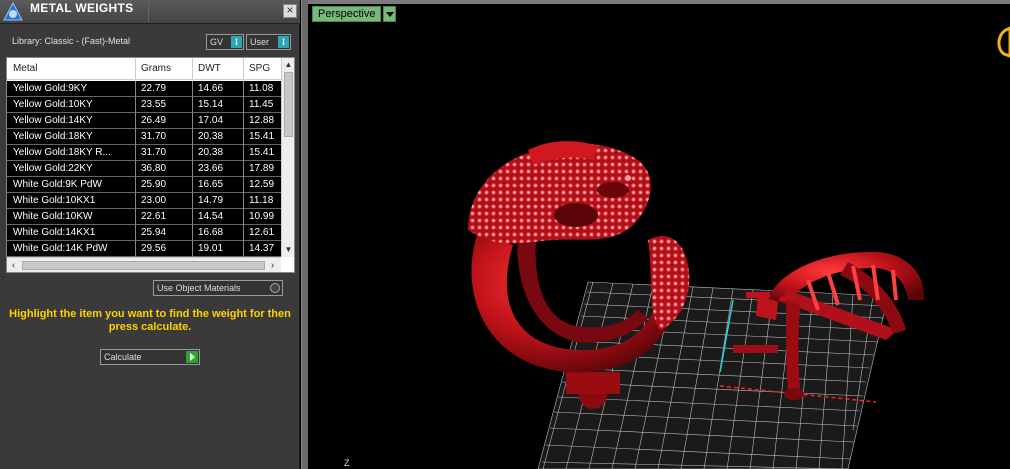  I want to click on scroll-right-icon: ›, so click(272, 265).